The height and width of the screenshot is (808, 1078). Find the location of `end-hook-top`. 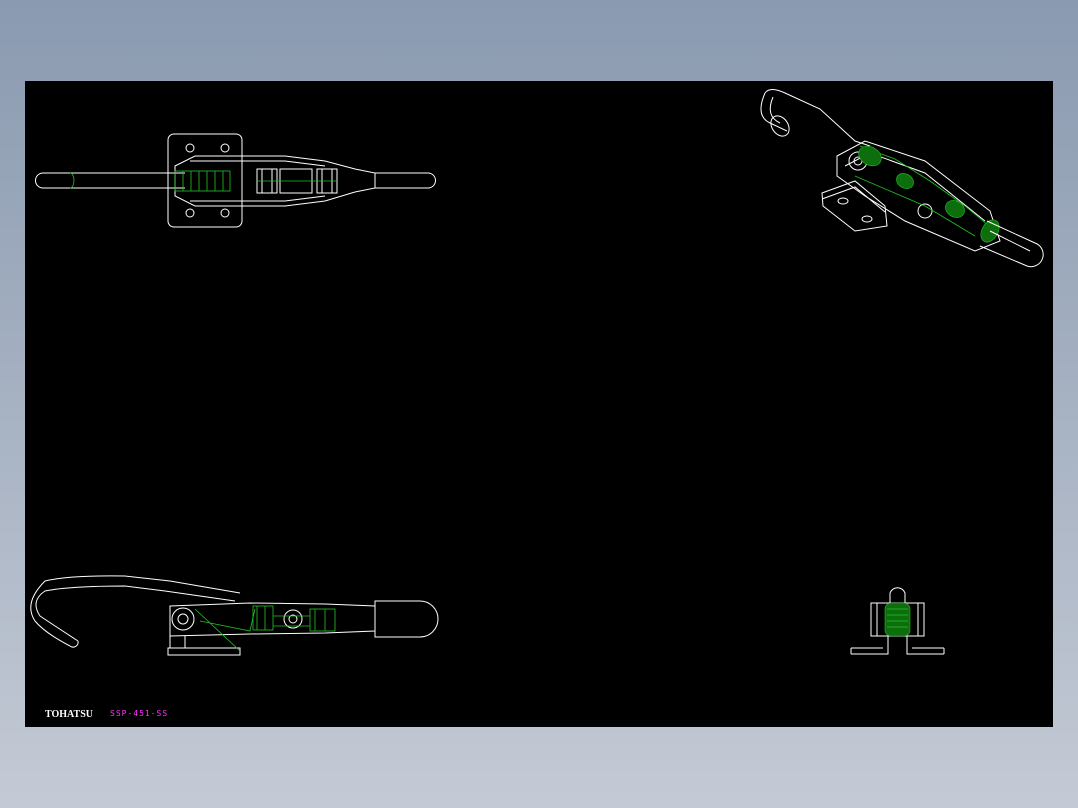

end-hook-top is located at coordinates (897, 595).